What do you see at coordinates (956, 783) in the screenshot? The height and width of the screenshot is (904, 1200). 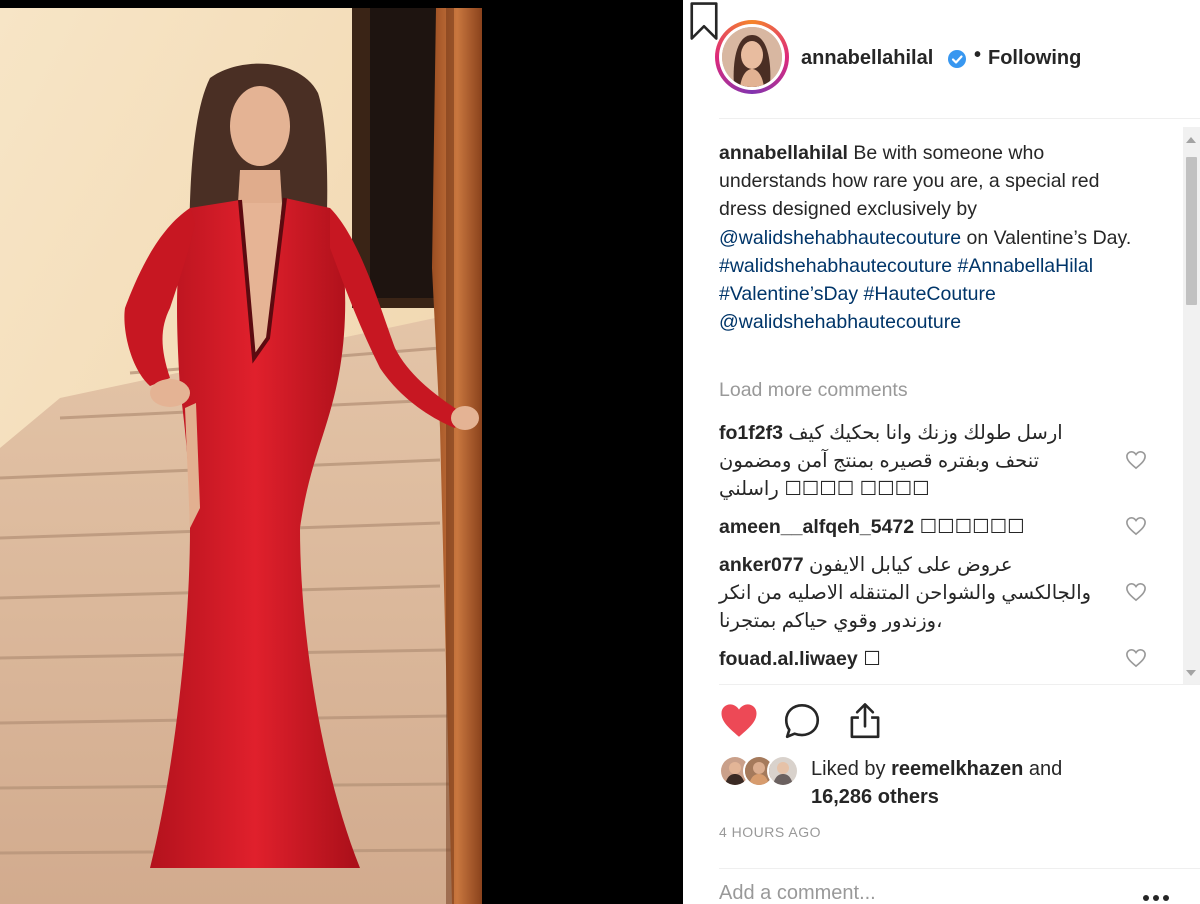 I see `likes-summary: Liked by reemelkhazen and 16,286 others` at bounding box center [956, 783].